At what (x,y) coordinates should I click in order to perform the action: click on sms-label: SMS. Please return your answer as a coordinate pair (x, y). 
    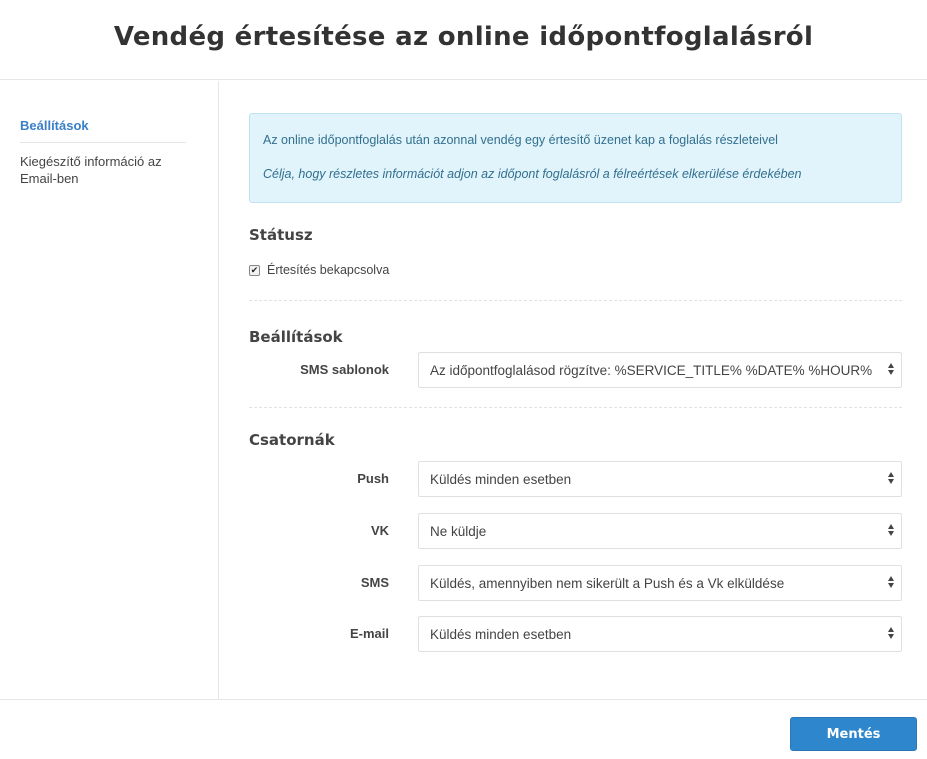
    Looking at the image, I should click on (374, 582).